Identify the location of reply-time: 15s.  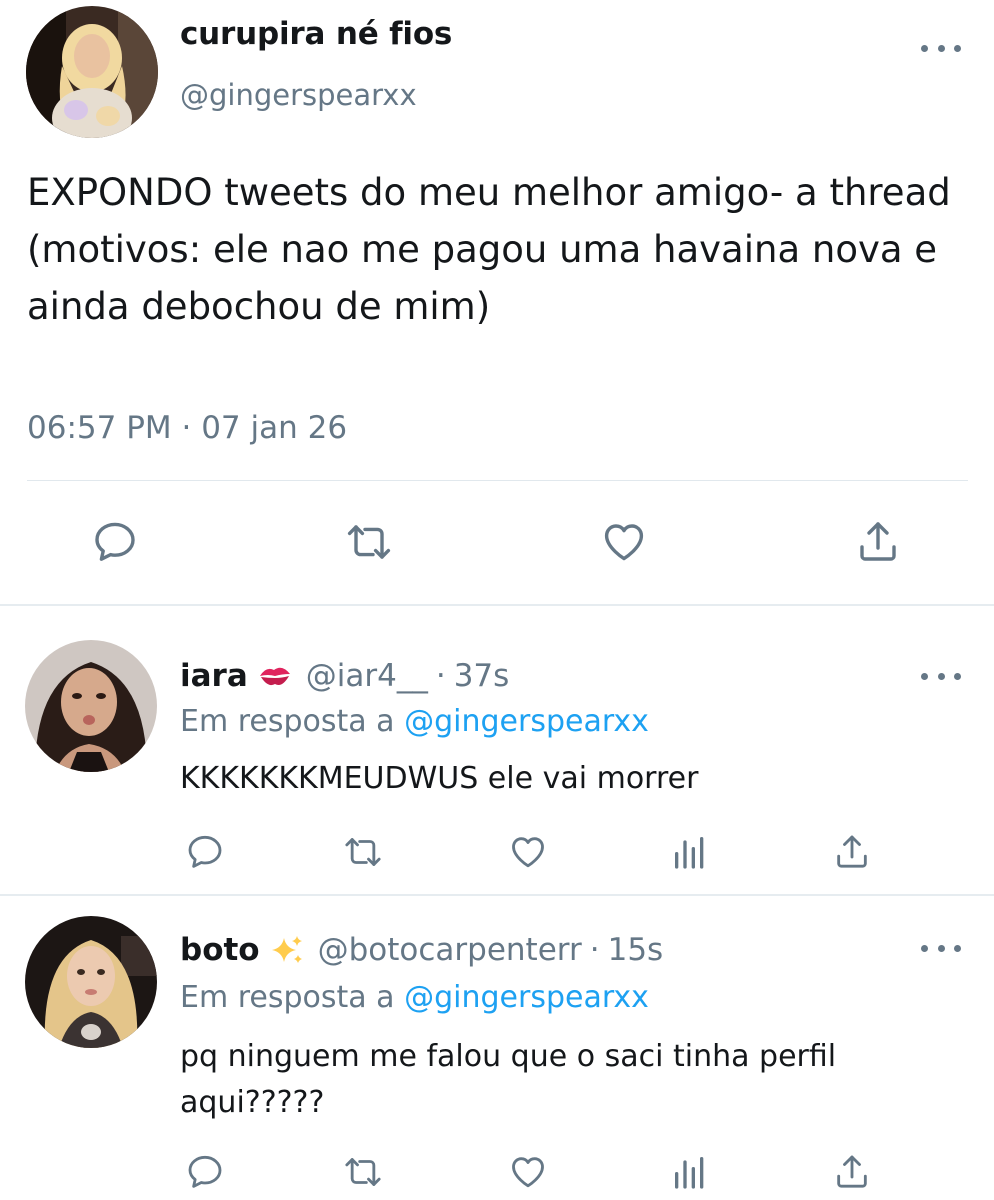
(636, 950).